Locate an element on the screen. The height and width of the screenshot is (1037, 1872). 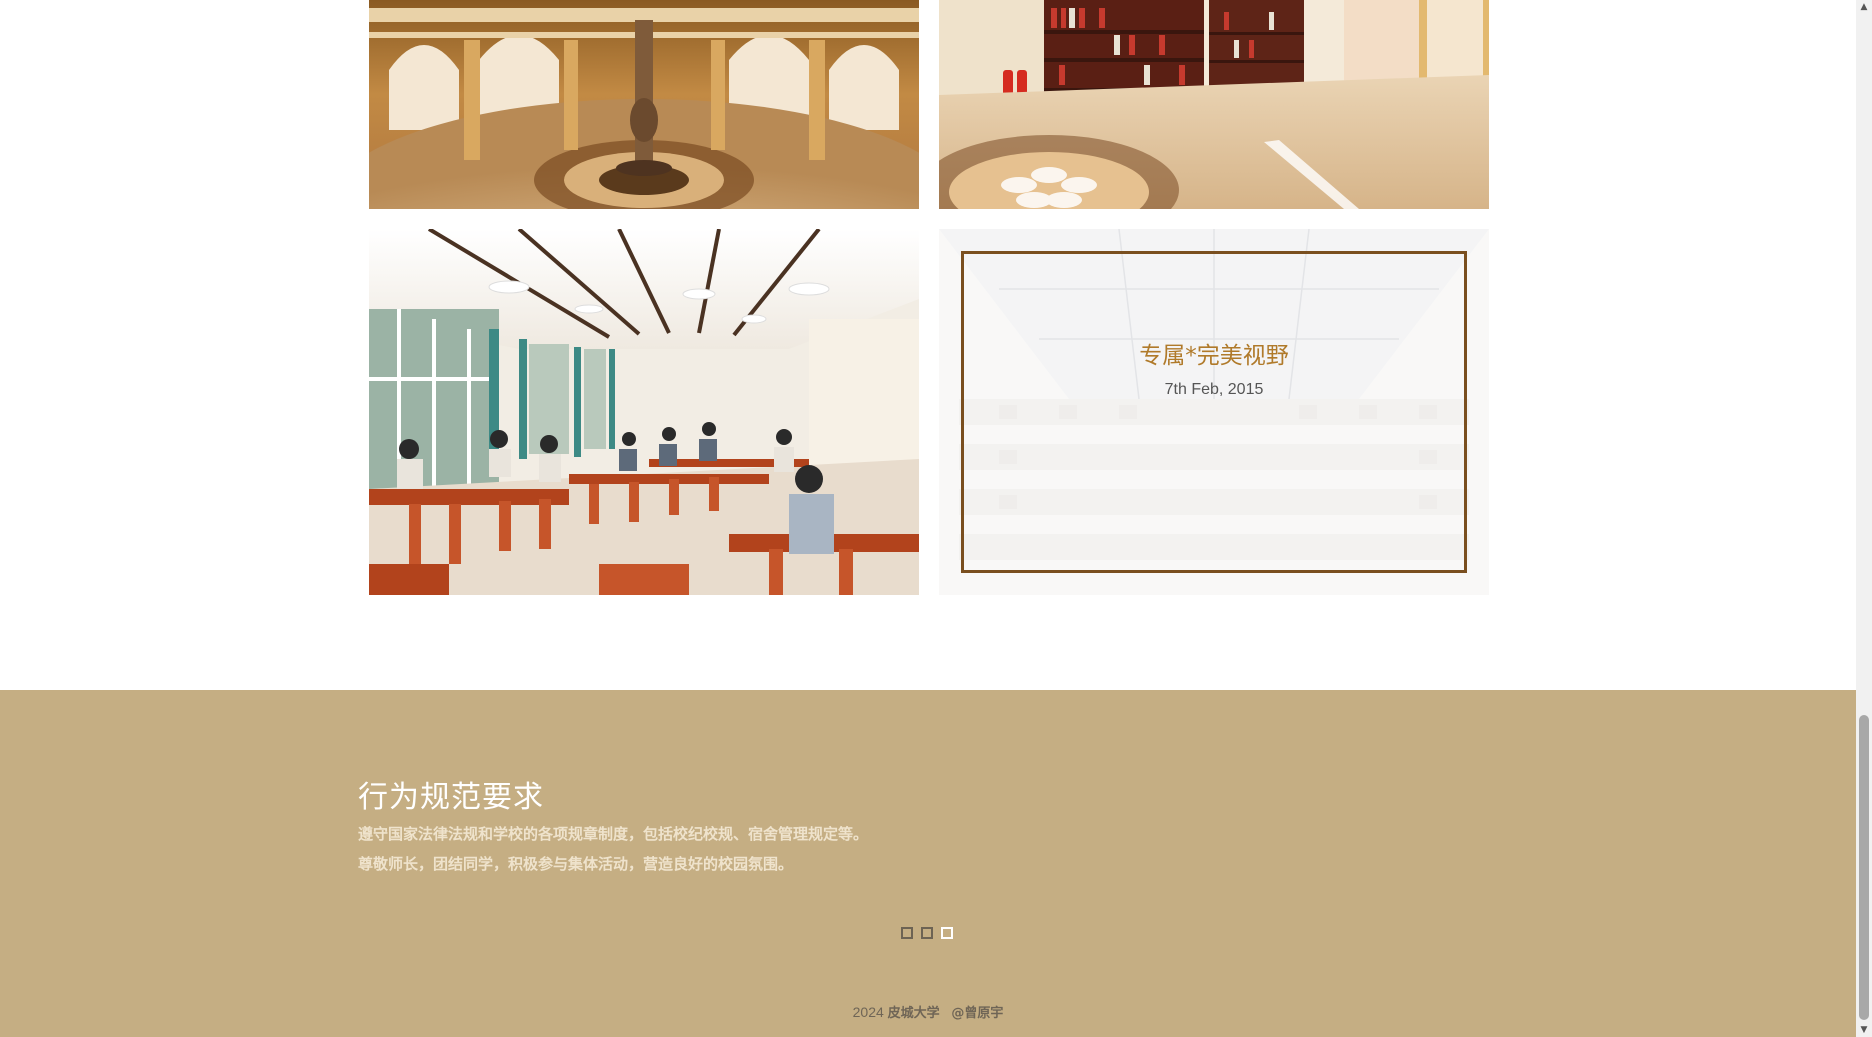
rules-line: 遵守国家法律法规和学校的各项规章制度，包括校纪校规、宿舍管理规定等。 is located at coordinates (613, 834).